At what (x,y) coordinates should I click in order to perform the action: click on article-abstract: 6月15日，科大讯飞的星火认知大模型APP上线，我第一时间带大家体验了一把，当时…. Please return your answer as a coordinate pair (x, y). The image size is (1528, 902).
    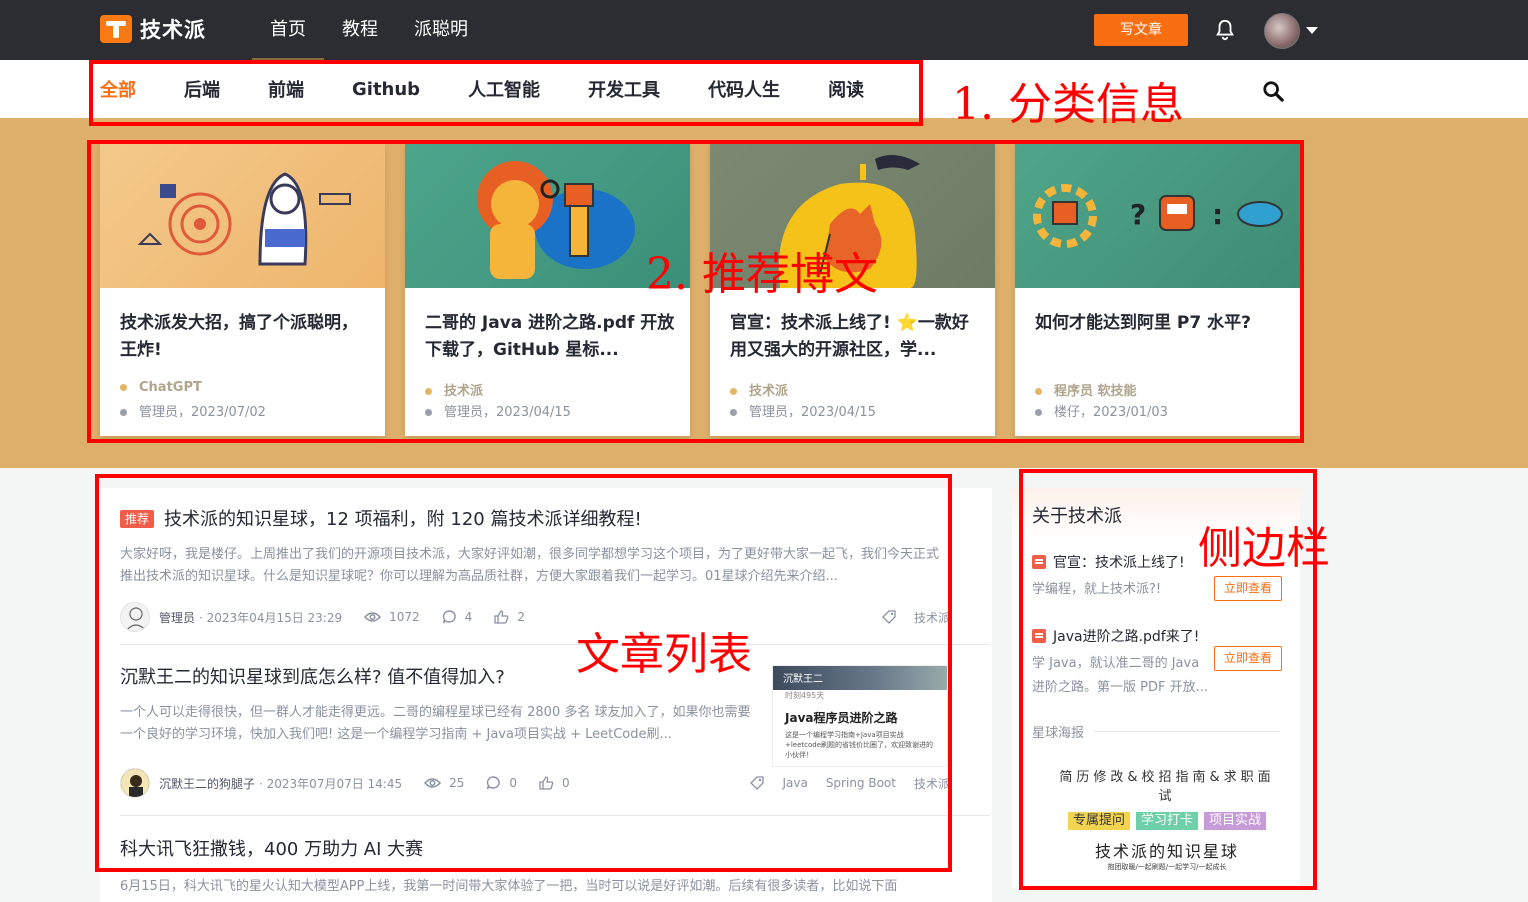
    Looking at the image, I should click on (509, 886).